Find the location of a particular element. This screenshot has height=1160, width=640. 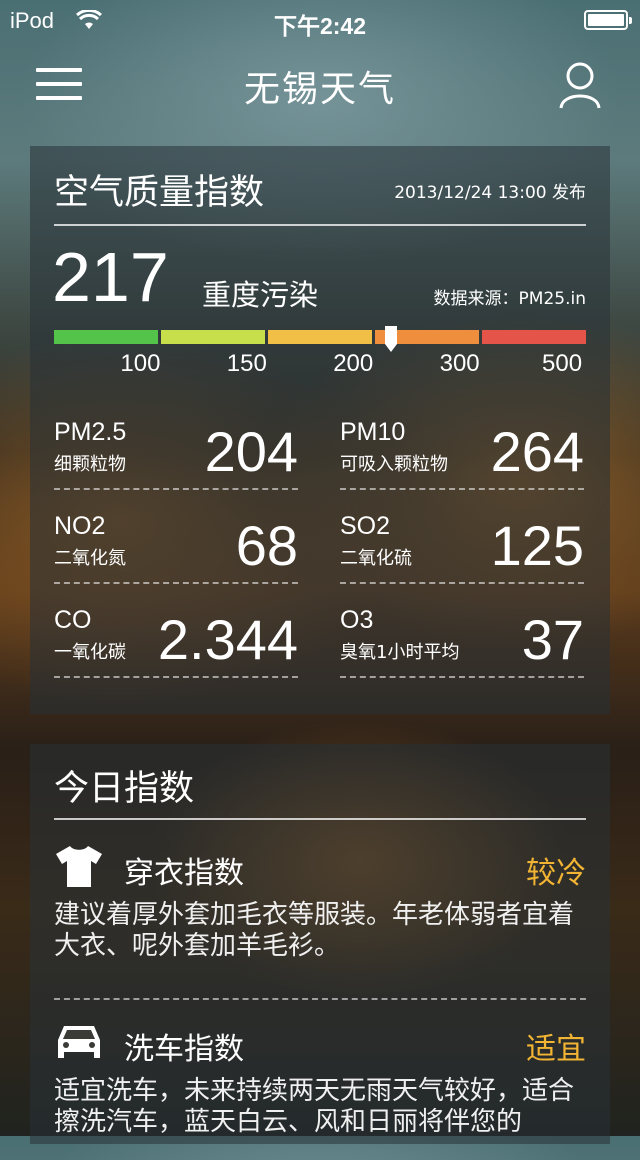

pollutant-name: PM10 is located at coordinates (373, 432).